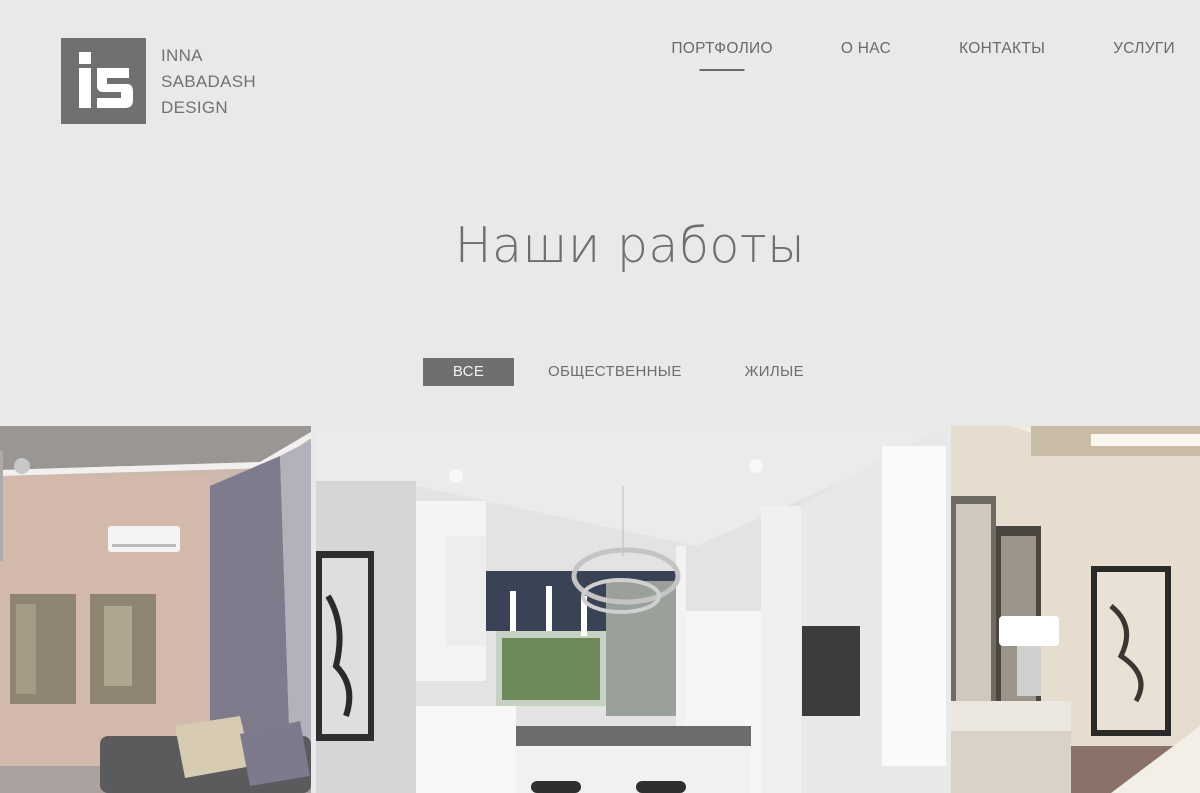 Image resolution: width=1200 pixels, height=793 pixels. I want to click on filter-public: ОБЩЕСТВЕННЫЕ, so click(615, 372).